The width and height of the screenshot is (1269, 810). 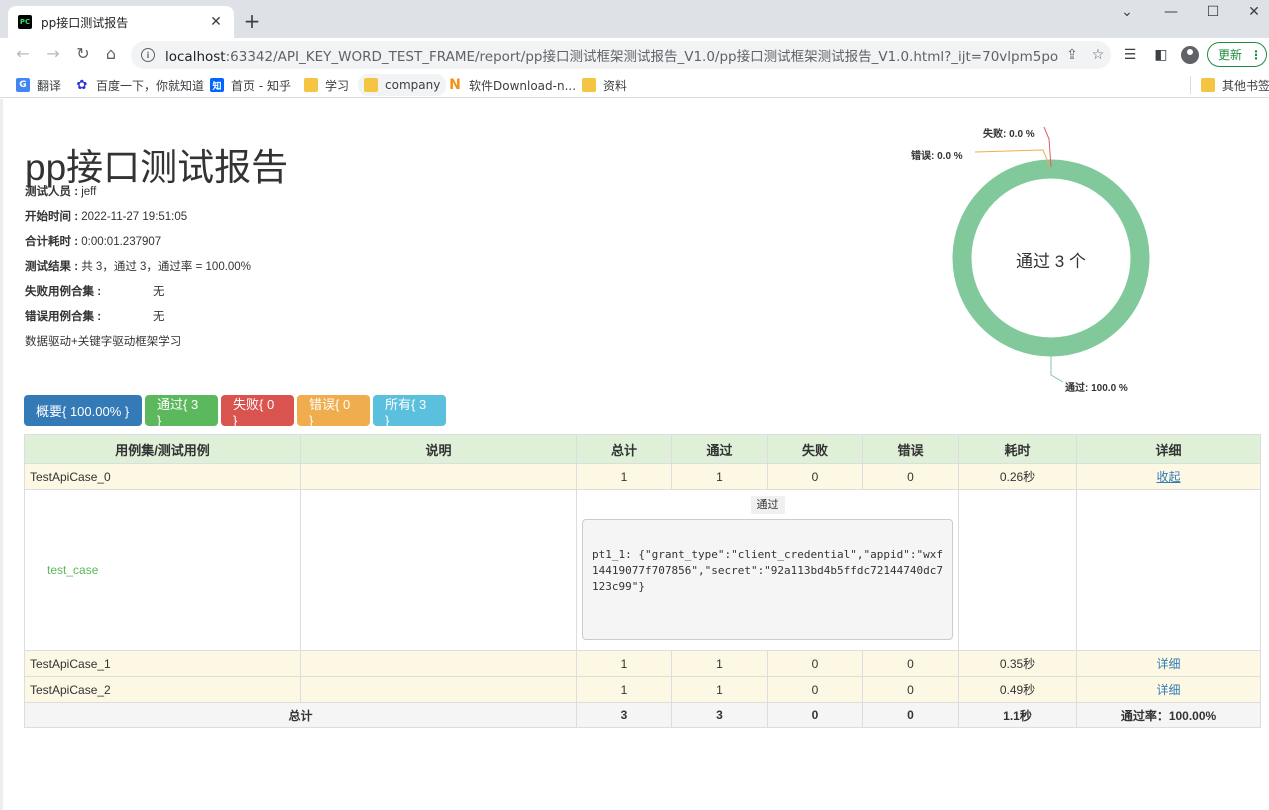 I want to click on col-header-pass: 通过, so click(x=719, y=449).